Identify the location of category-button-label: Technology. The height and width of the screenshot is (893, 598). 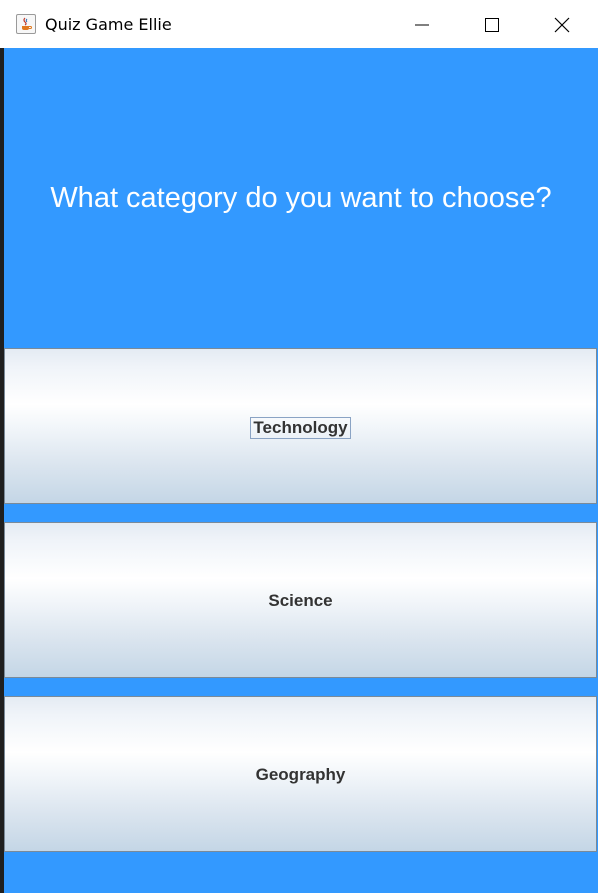
(300, 428).